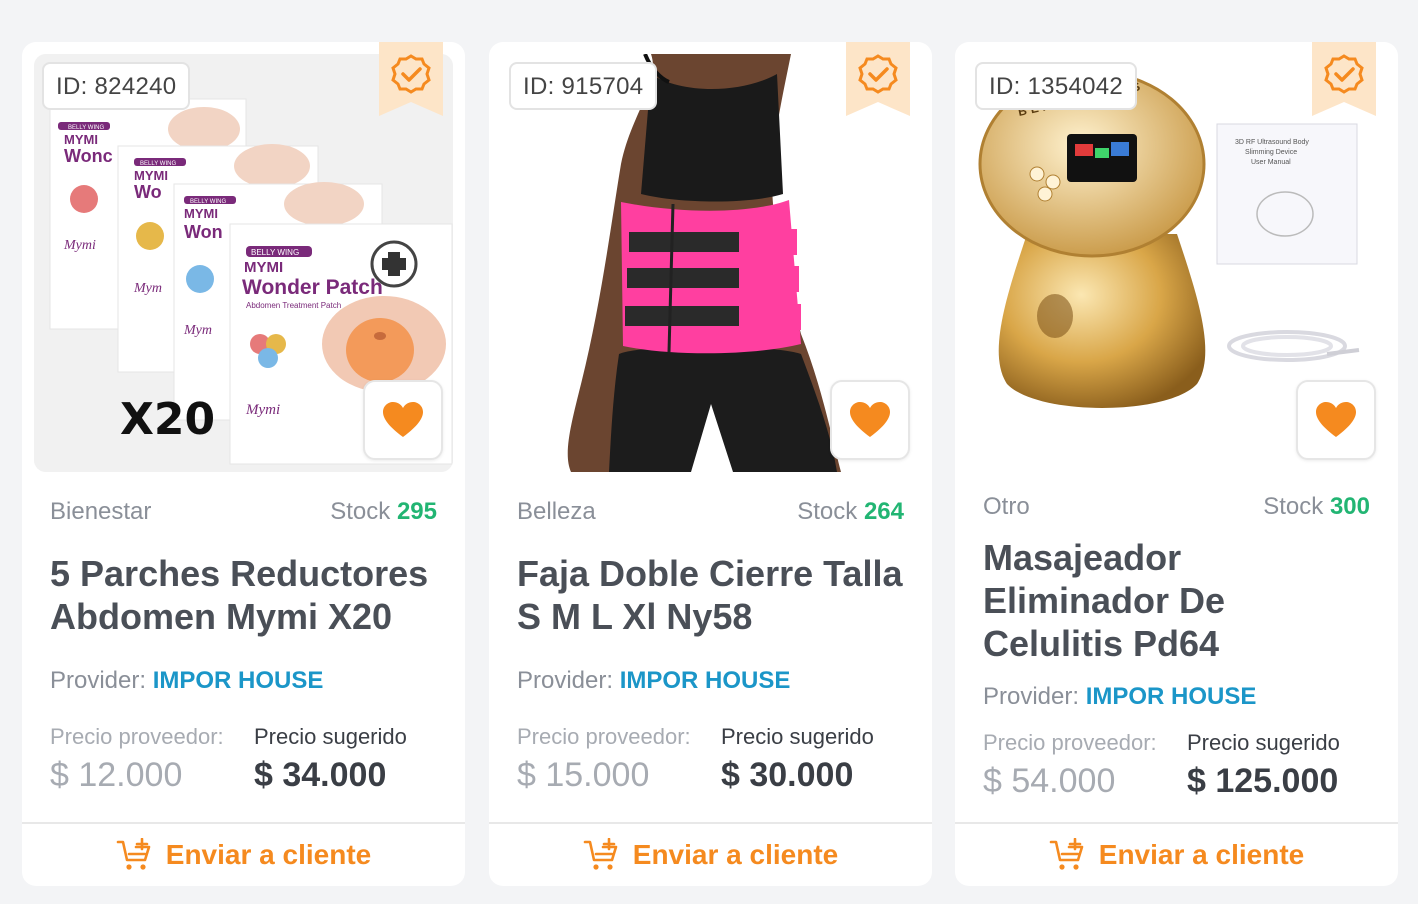 This screenshot has width=1418, height=904. What do you see at coordinates (245, 595) in the screenshot?
I see `product-title: 5 Parches Reductores Abdomen Mymi X20` at bounding box center [245, 595].